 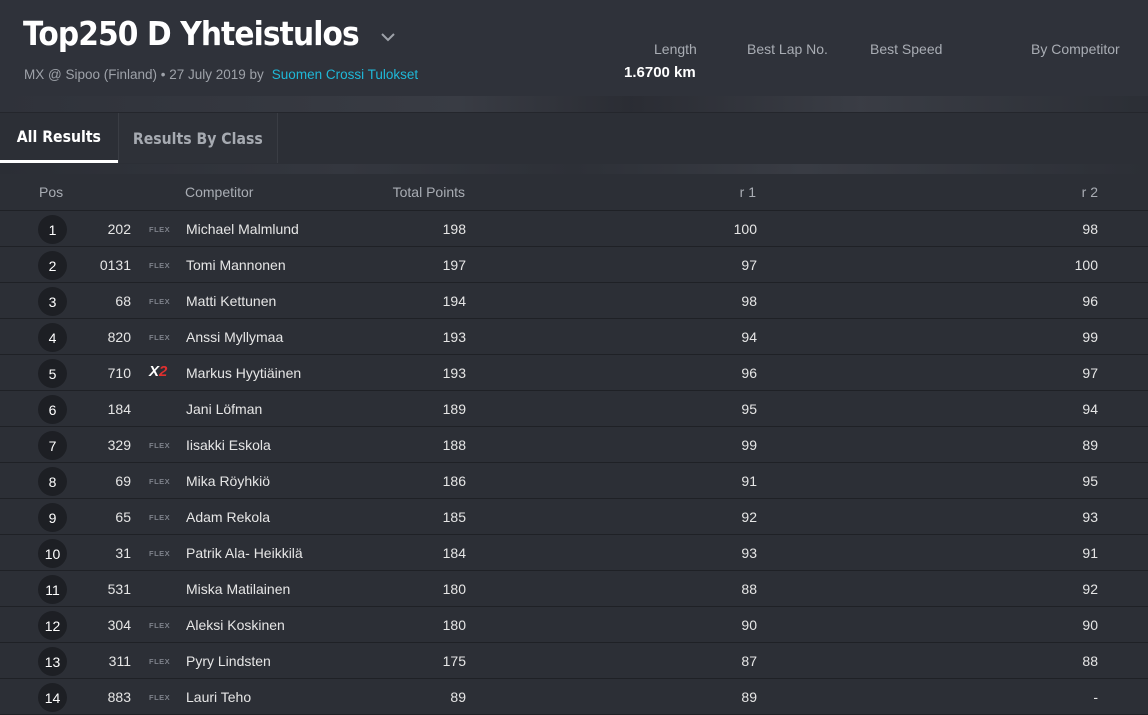 I want to click on length-label: Length, so click(x=675, y=49).